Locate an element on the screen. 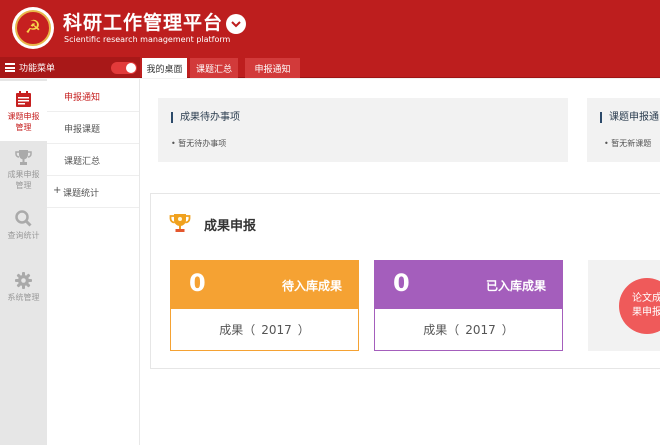 The image size is (660, 445). stored-results-label: 已入库成果 is located at coordinates (515, 286).